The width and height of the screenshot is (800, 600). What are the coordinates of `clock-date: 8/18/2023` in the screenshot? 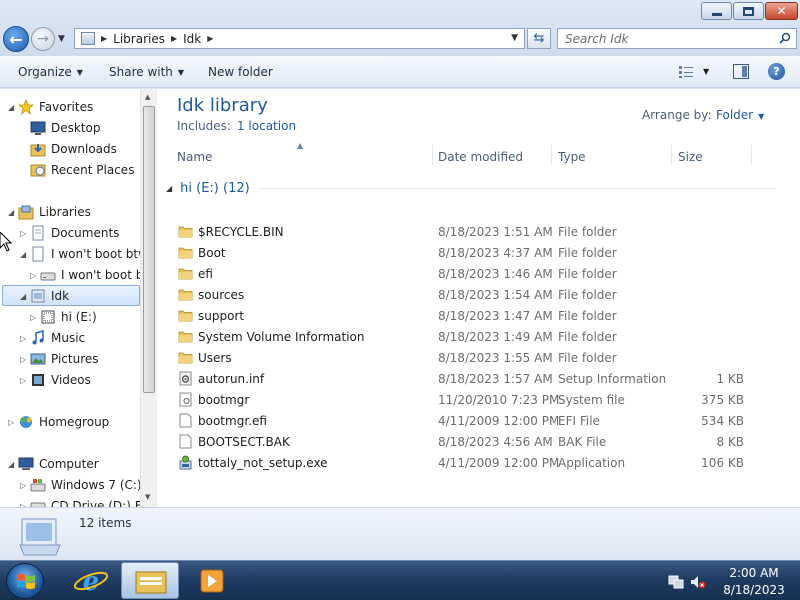 It's located at (754, 590).